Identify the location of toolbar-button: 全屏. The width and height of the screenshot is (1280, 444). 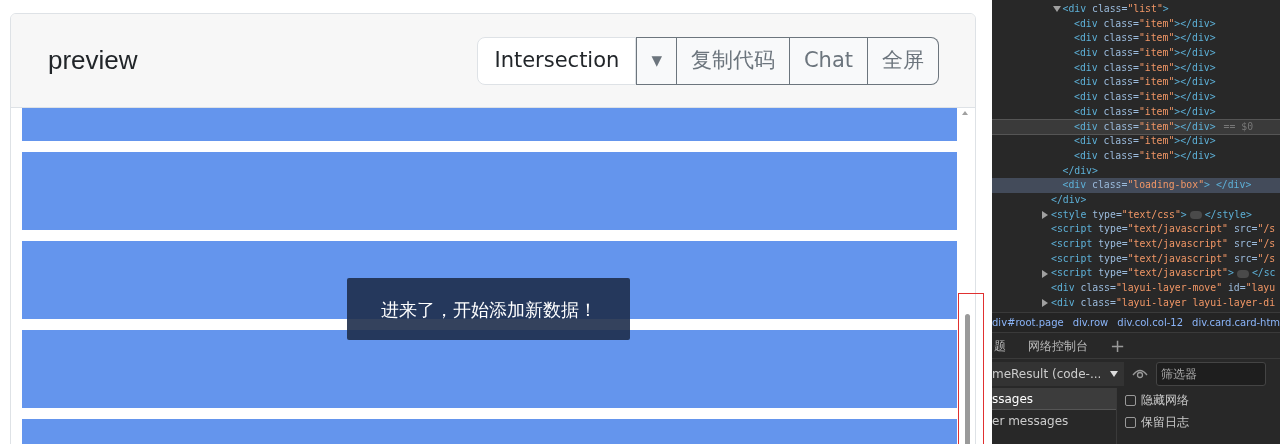
(903, 60).